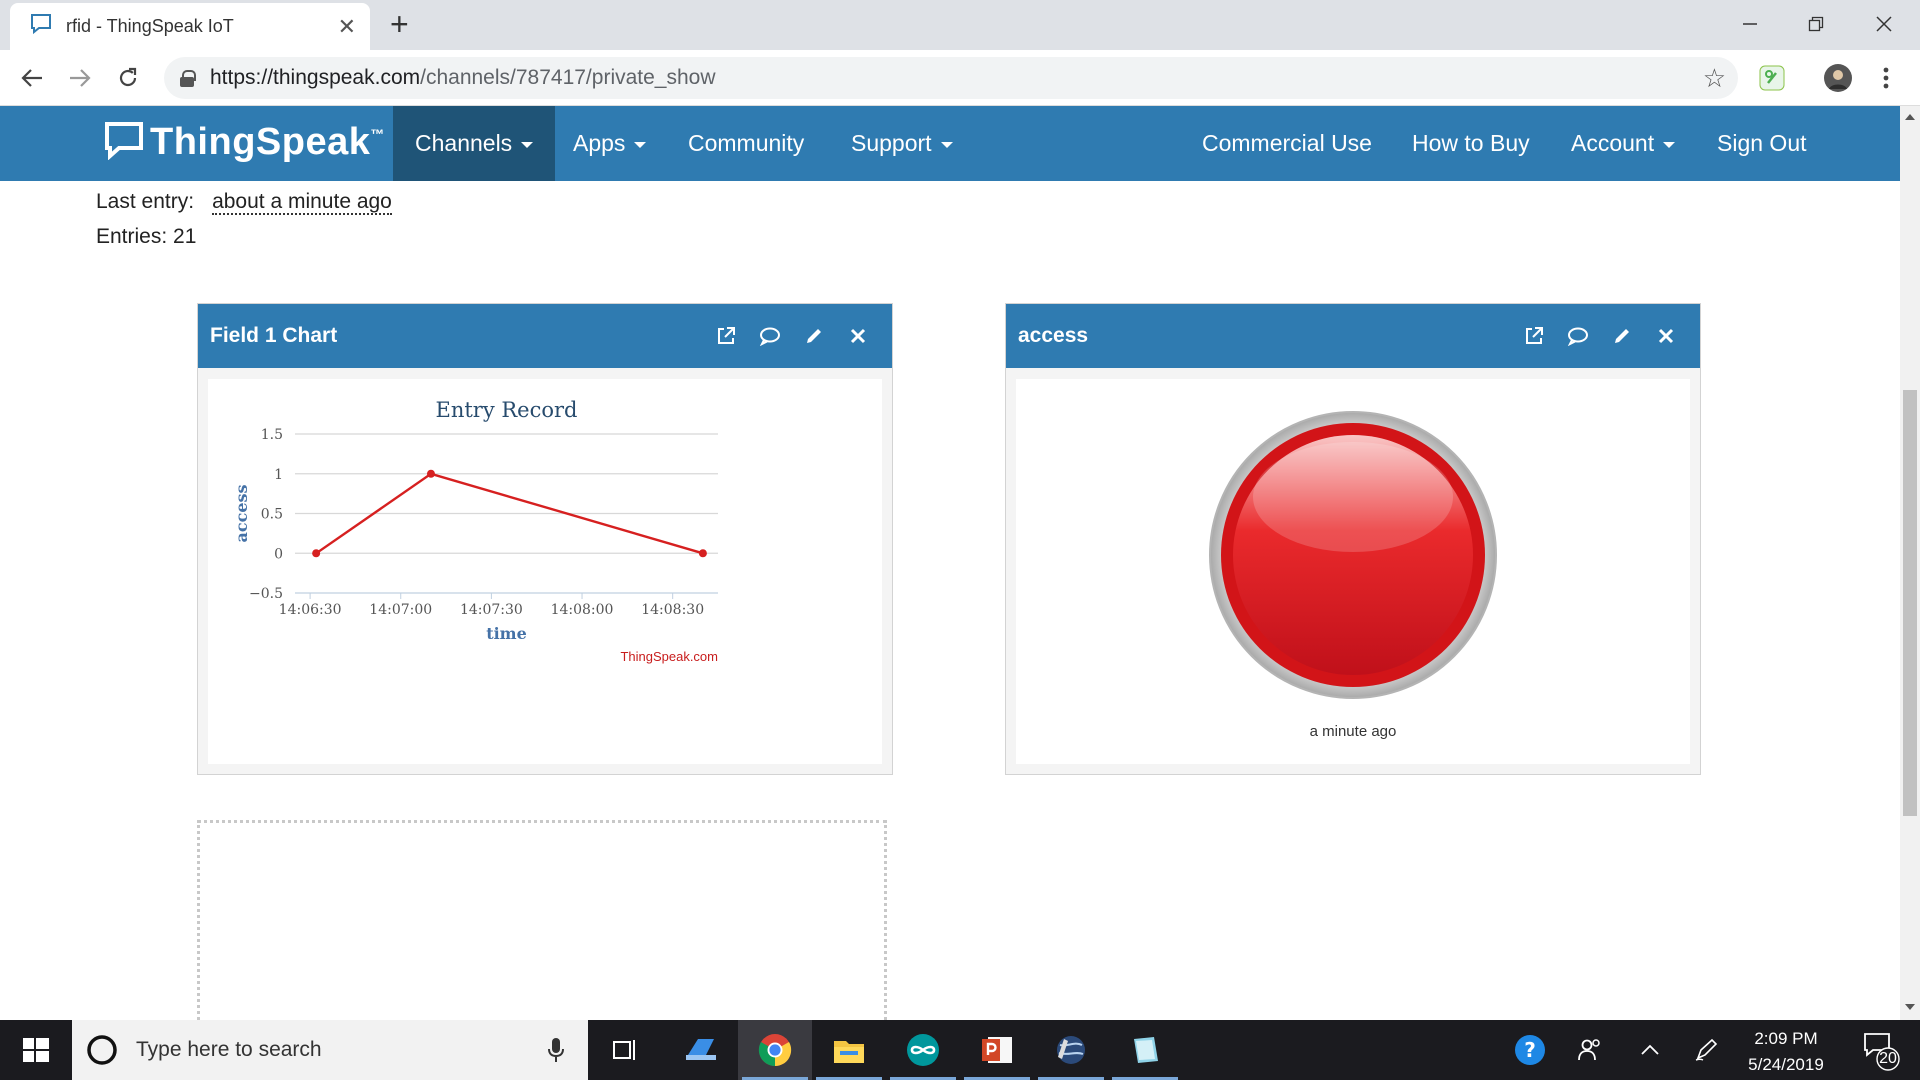  Describe the element at coordinates (625, 1050) in the screenshot. I see `task-view-icon` at that location.